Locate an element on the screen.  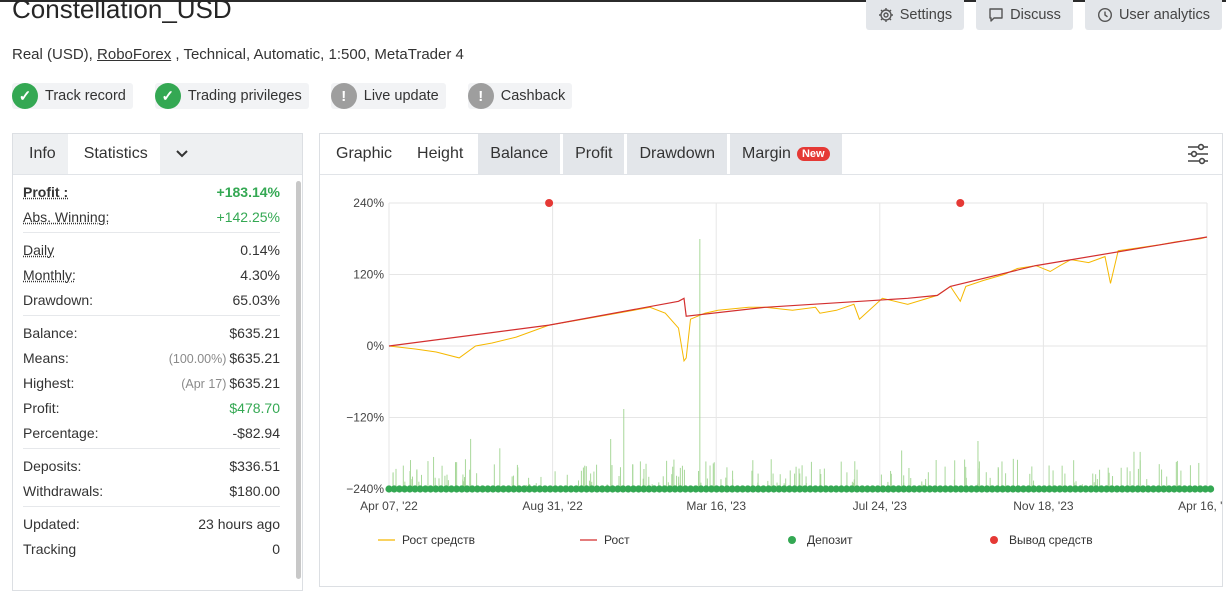
x-tick-label: Mar 16, '23 is located at coordinates (716, 506).